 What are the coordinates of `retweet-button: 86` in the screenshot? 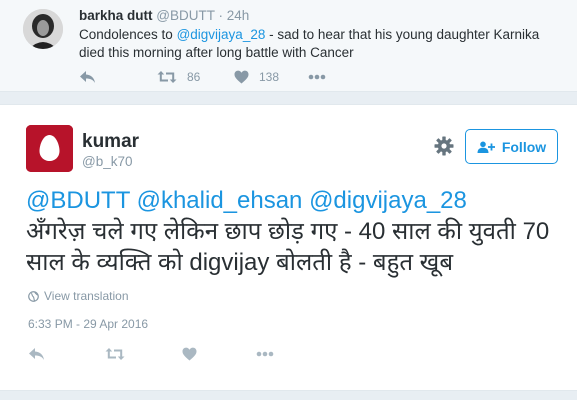 It's located at (178, 77).